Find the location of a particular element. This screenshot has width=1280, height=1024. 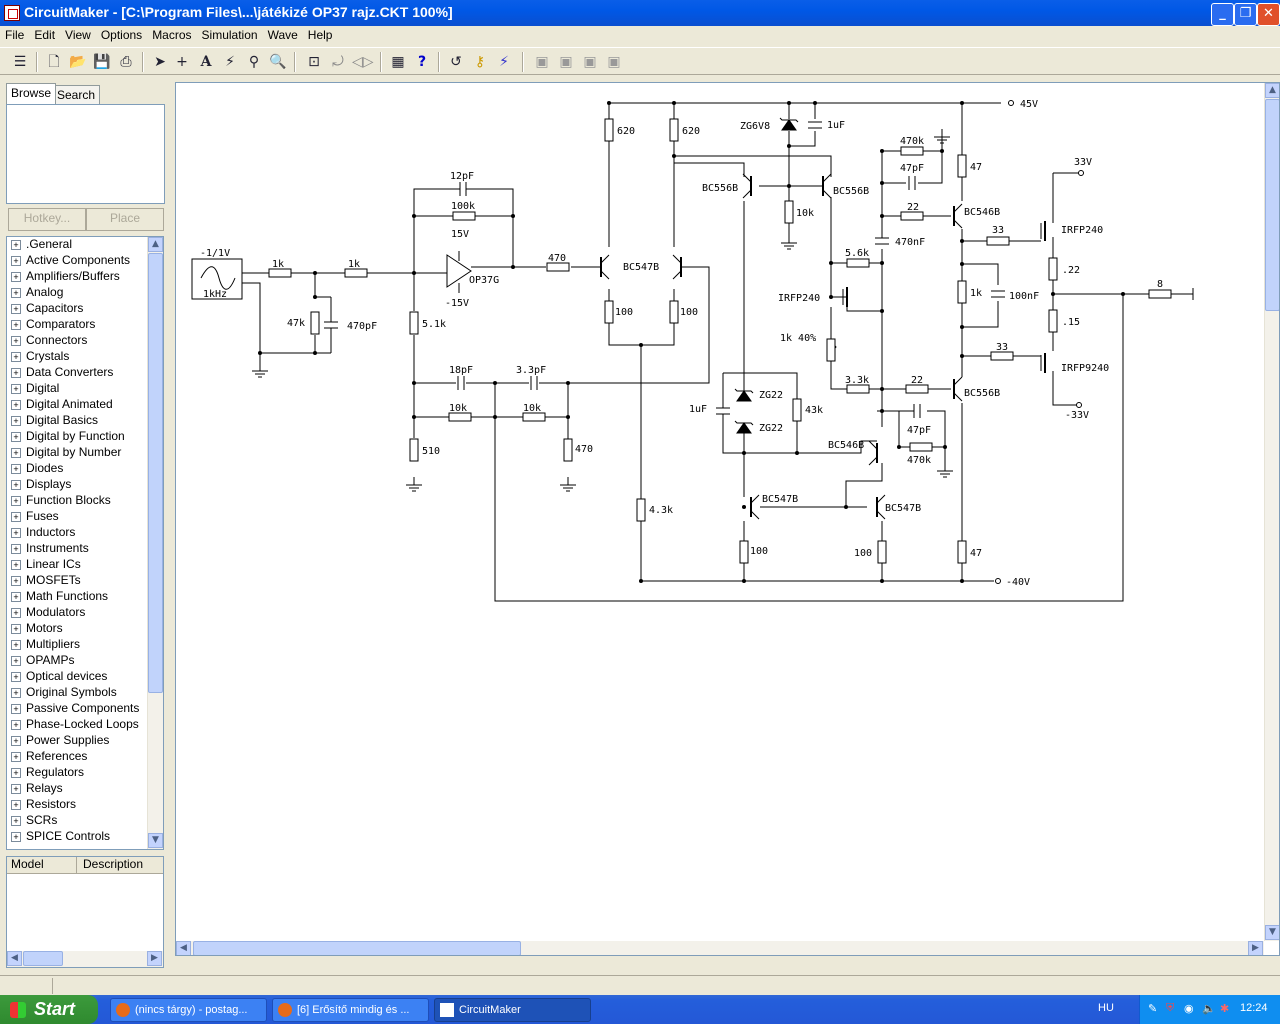

tree-scroll-thumb is located at coordinates (155, 473).